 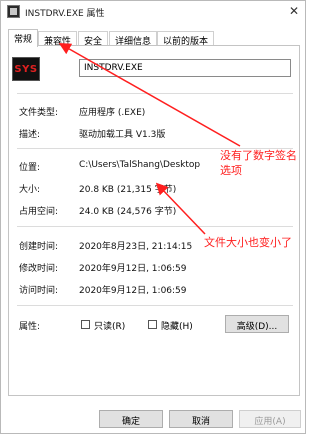 I want to click on annotation-signature-line1: 没有了数字签名, so click(x=258, y=155).